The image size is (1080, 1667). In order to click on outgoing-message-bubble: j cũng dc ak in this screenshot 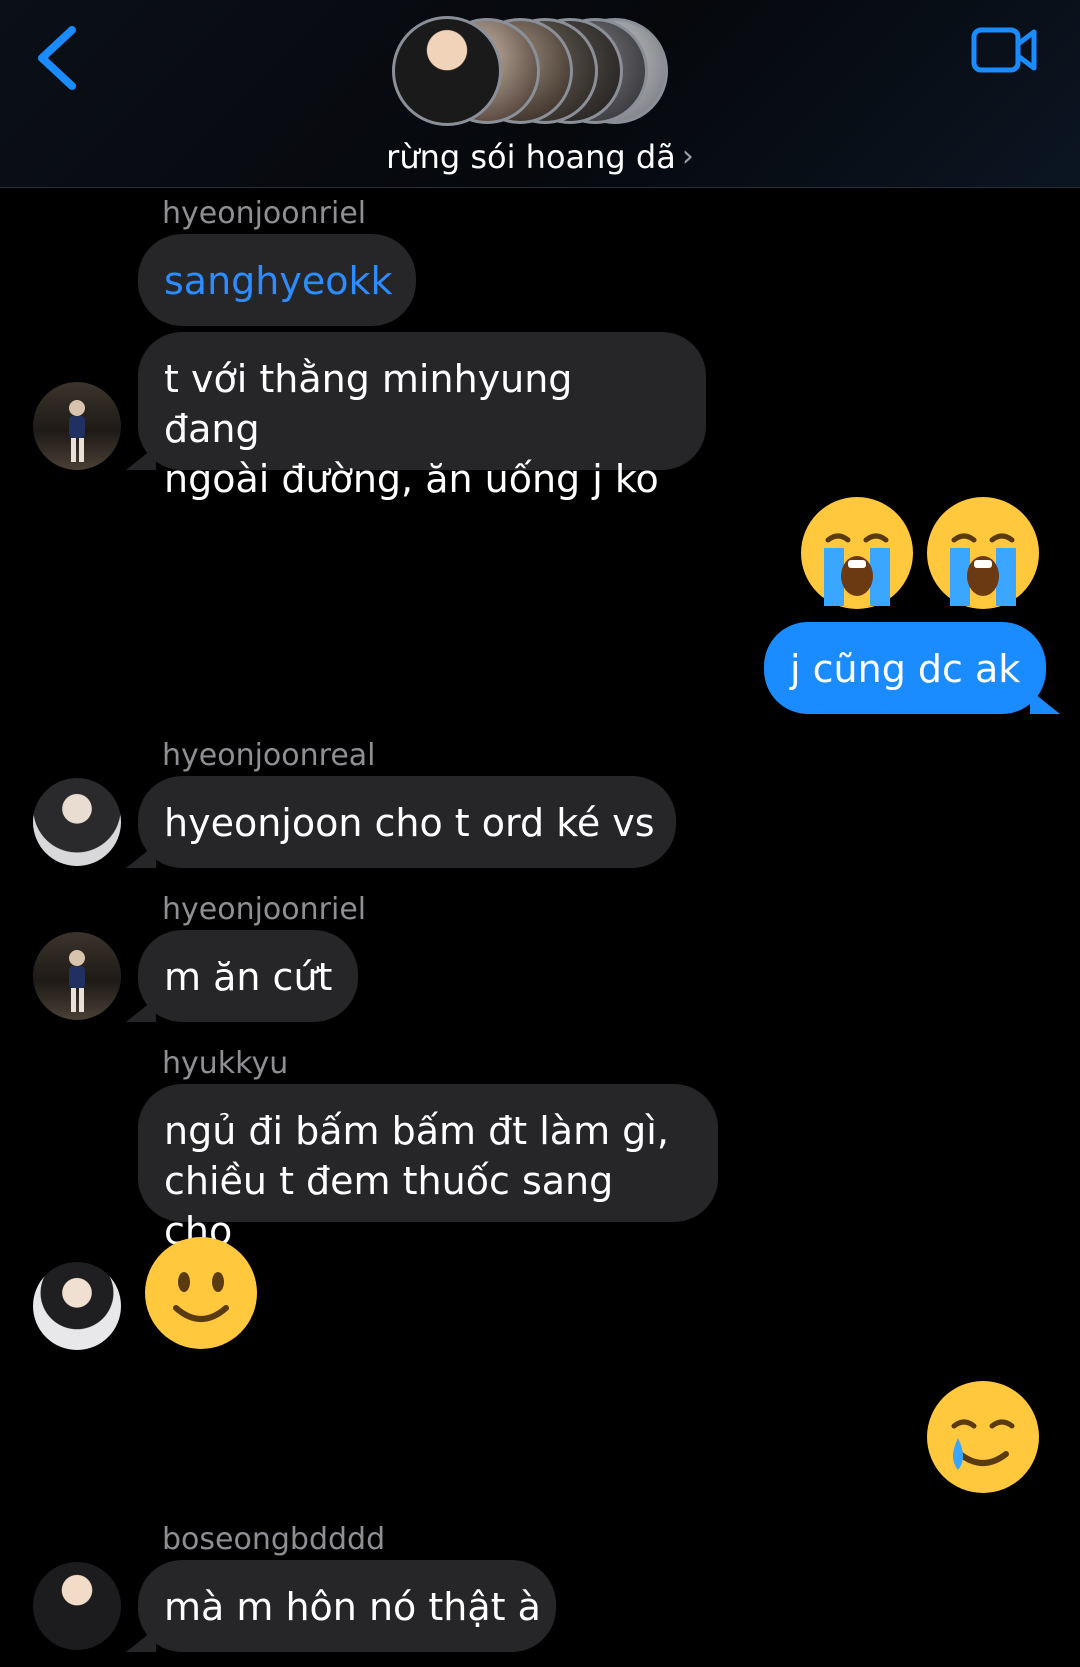, I will do `click(905, 668)`.